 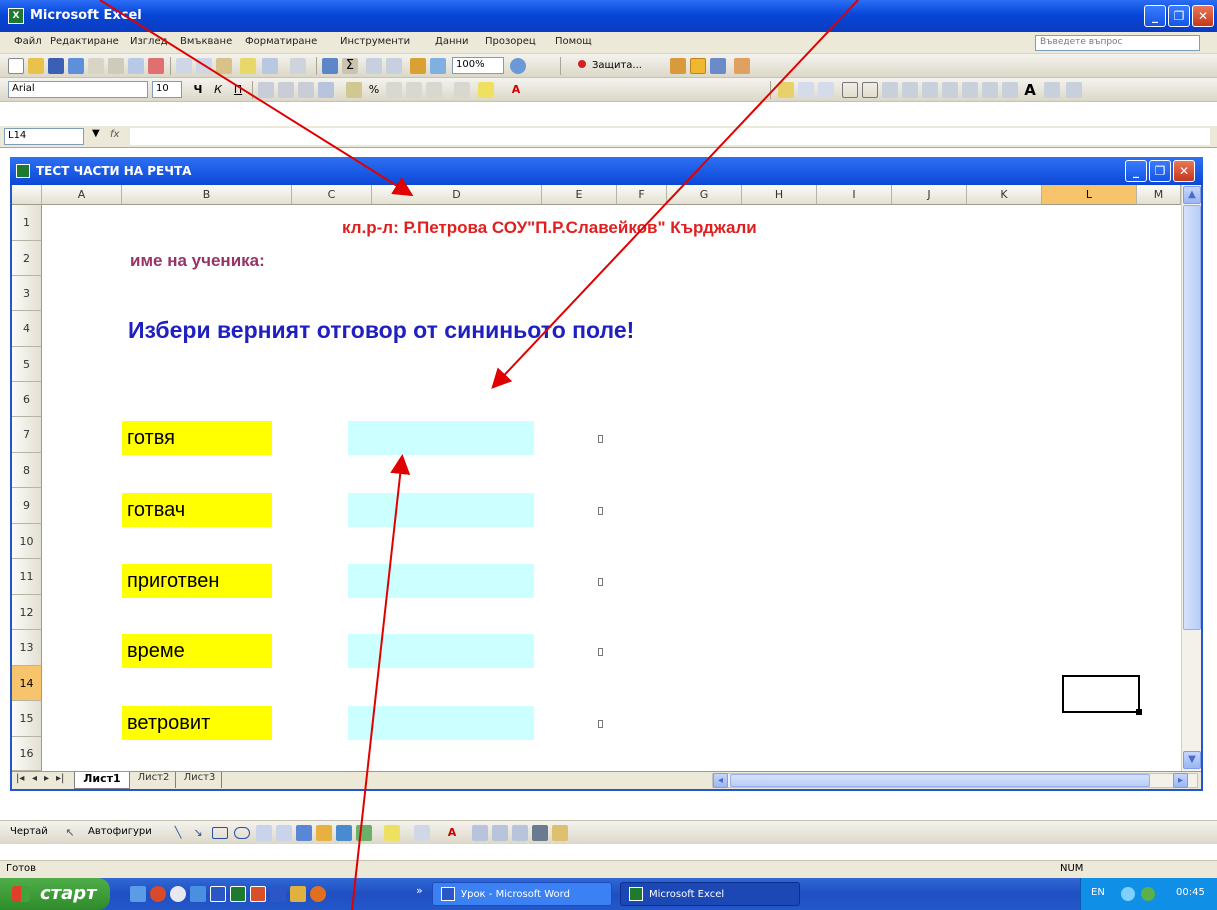 I want to click on fill-color-icon, so click(x=486, y=90).